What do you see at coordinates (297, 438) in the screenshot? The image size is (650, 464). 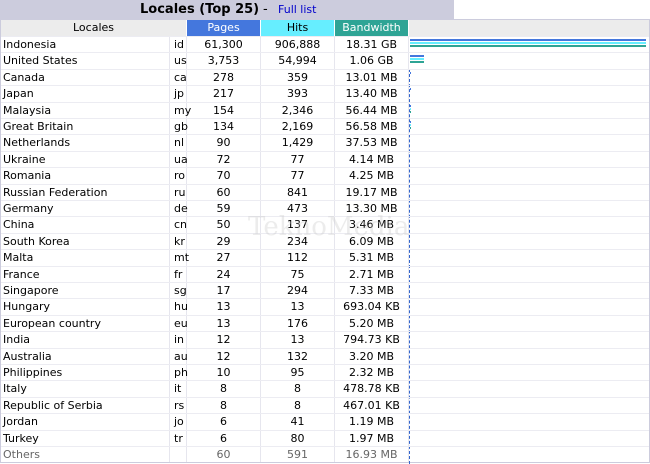 I see `hits-value: 80` at bounding box center [297, 438].